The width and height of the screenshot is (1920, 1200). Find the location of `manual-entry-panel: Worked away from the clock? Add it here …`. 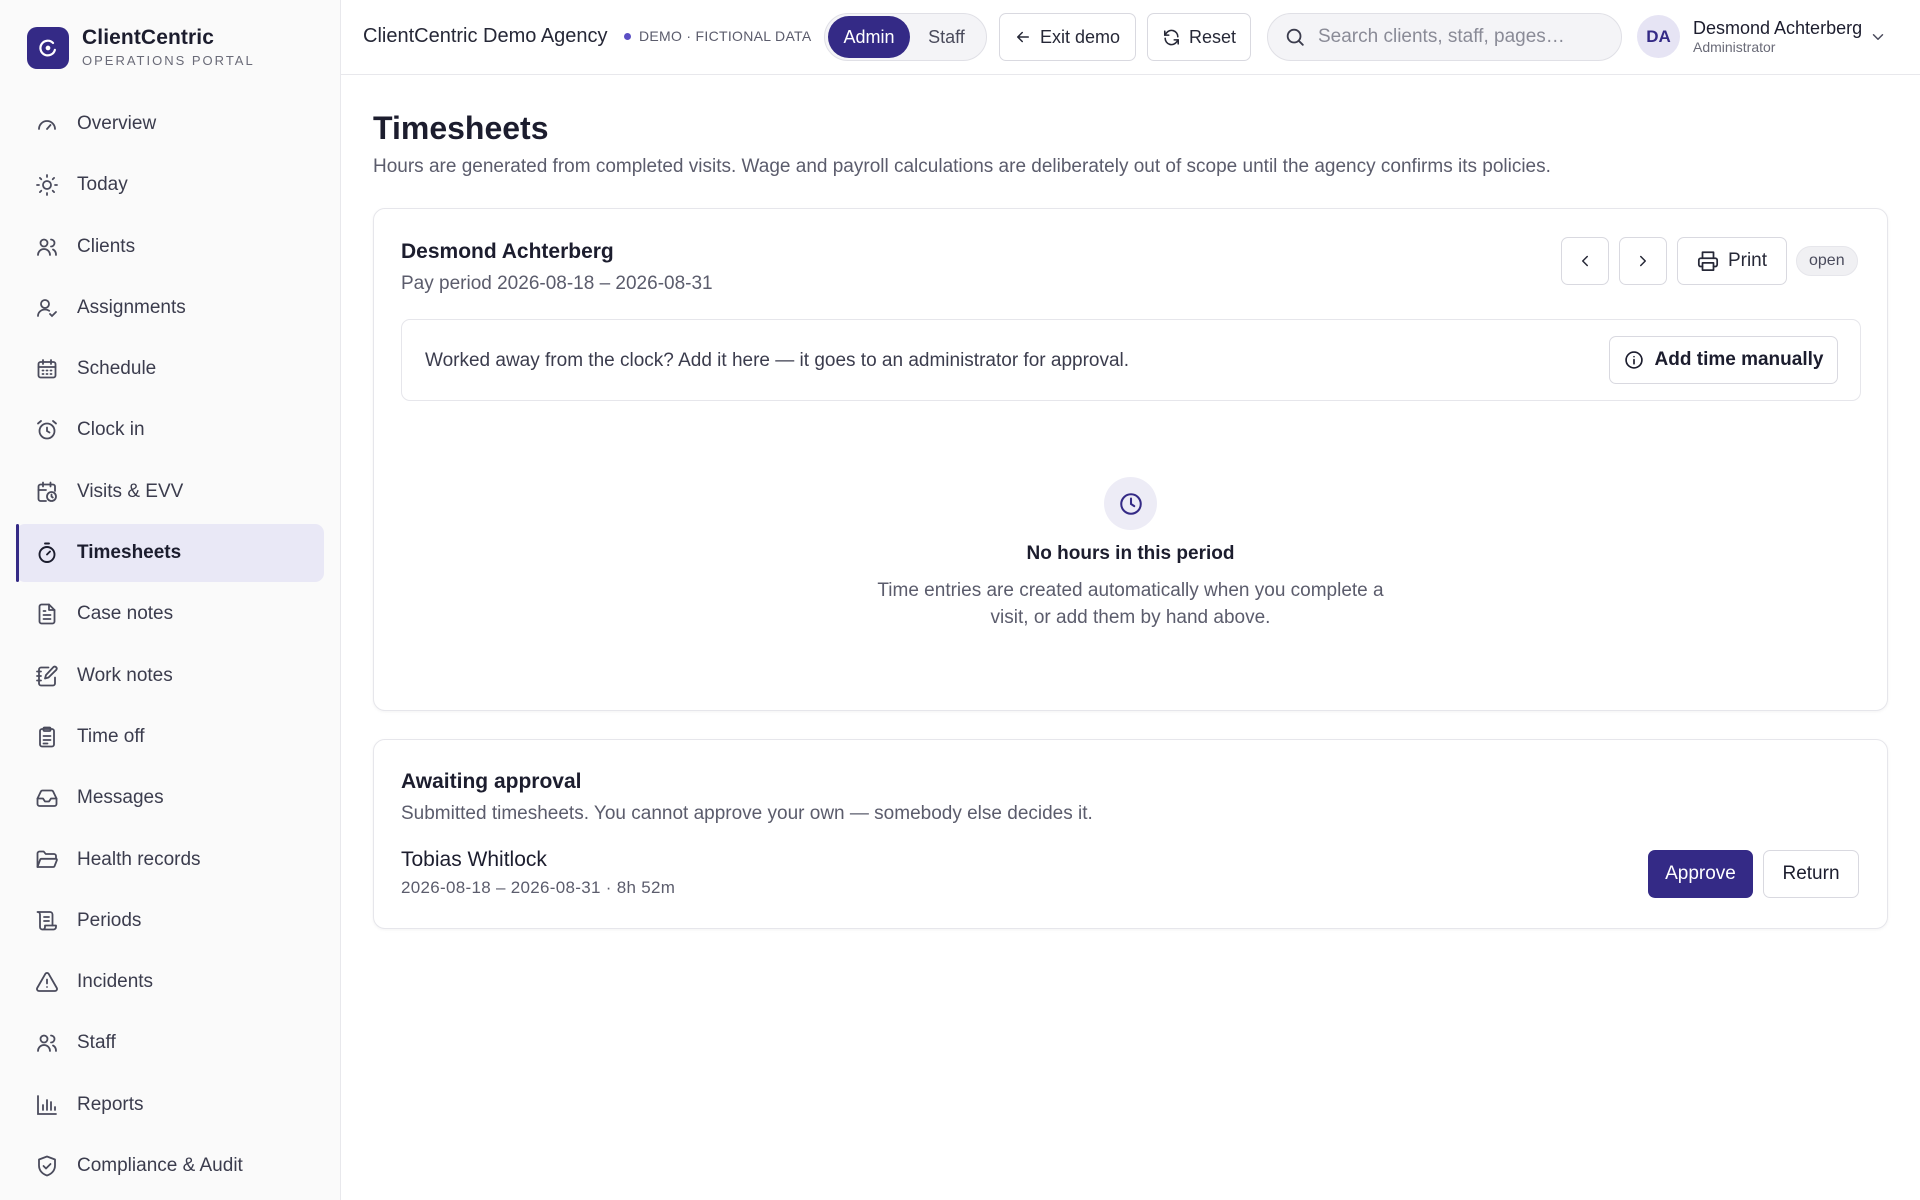

manual-entry-panel: Worked away from the clock? Add it here … is located at coordinates (1131, 360).